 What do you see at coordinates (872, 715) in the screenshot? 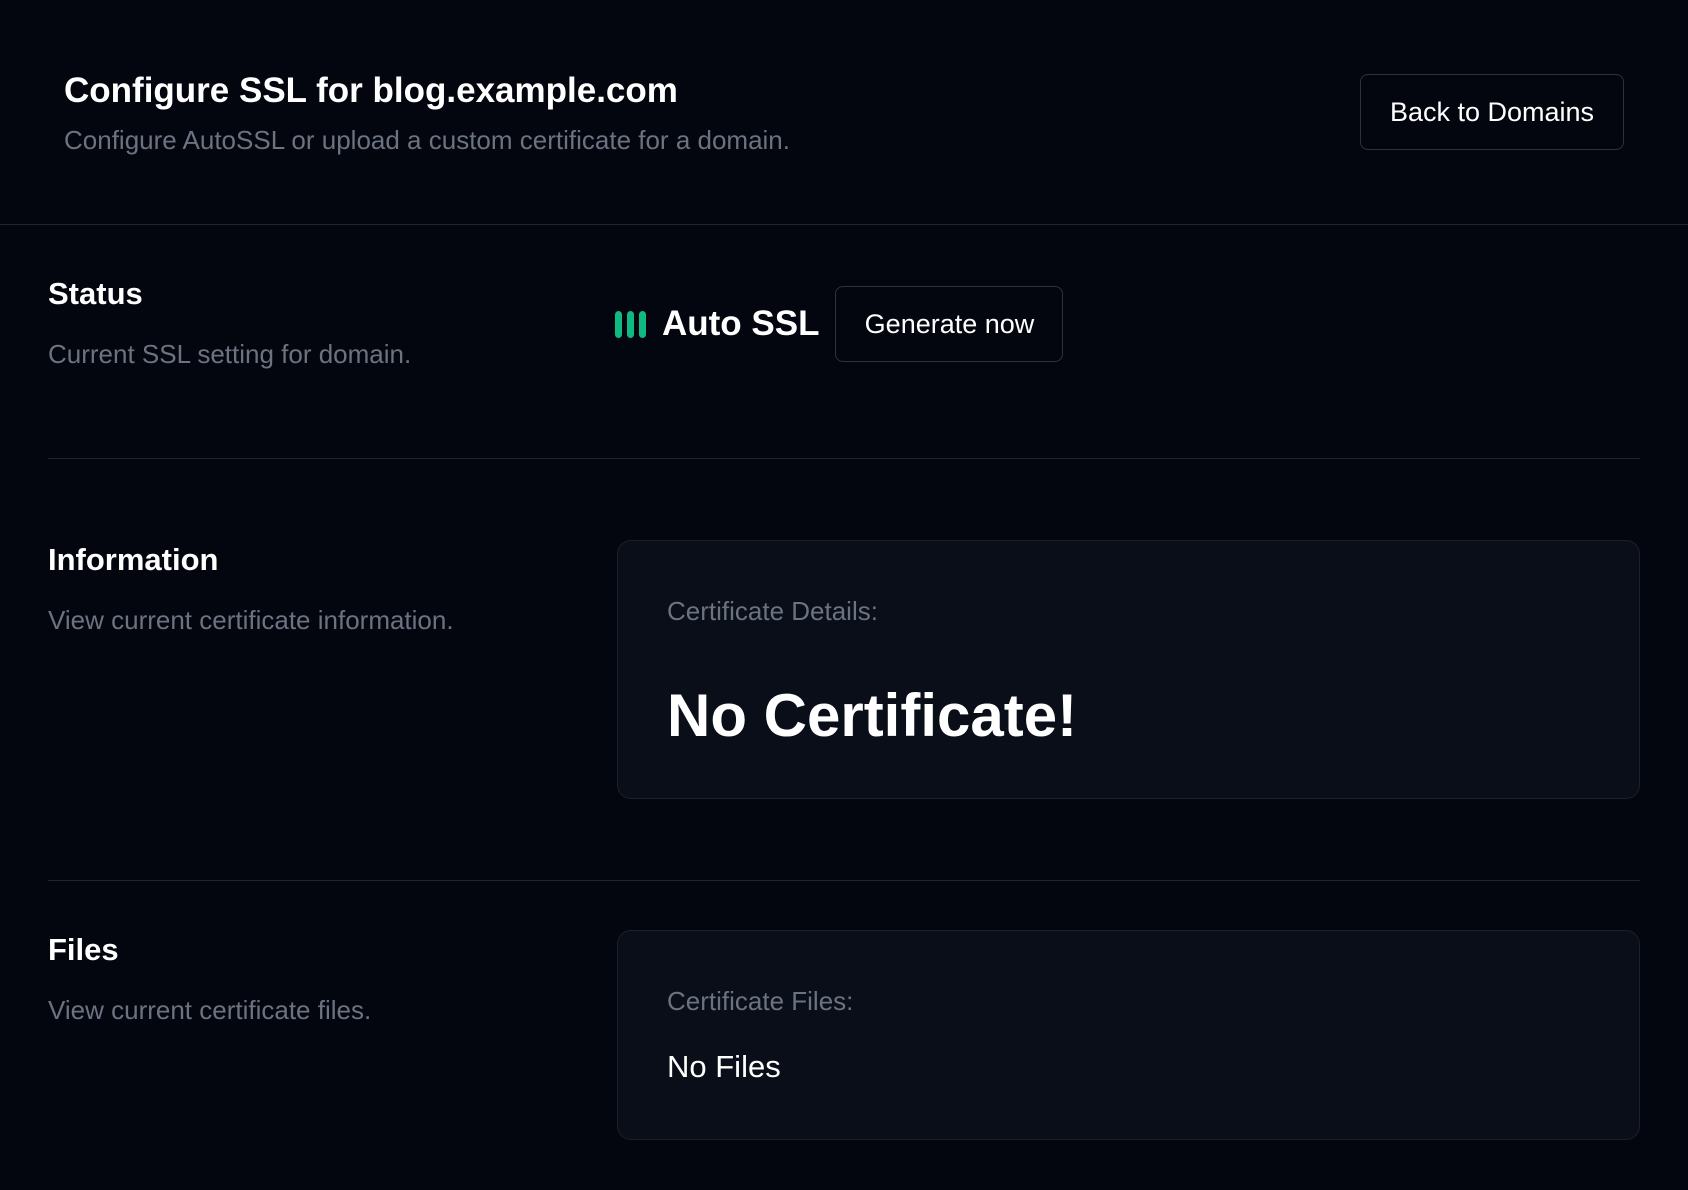
I see `certificate-details-value: No Certificate!` at bounding box center [872, 715].